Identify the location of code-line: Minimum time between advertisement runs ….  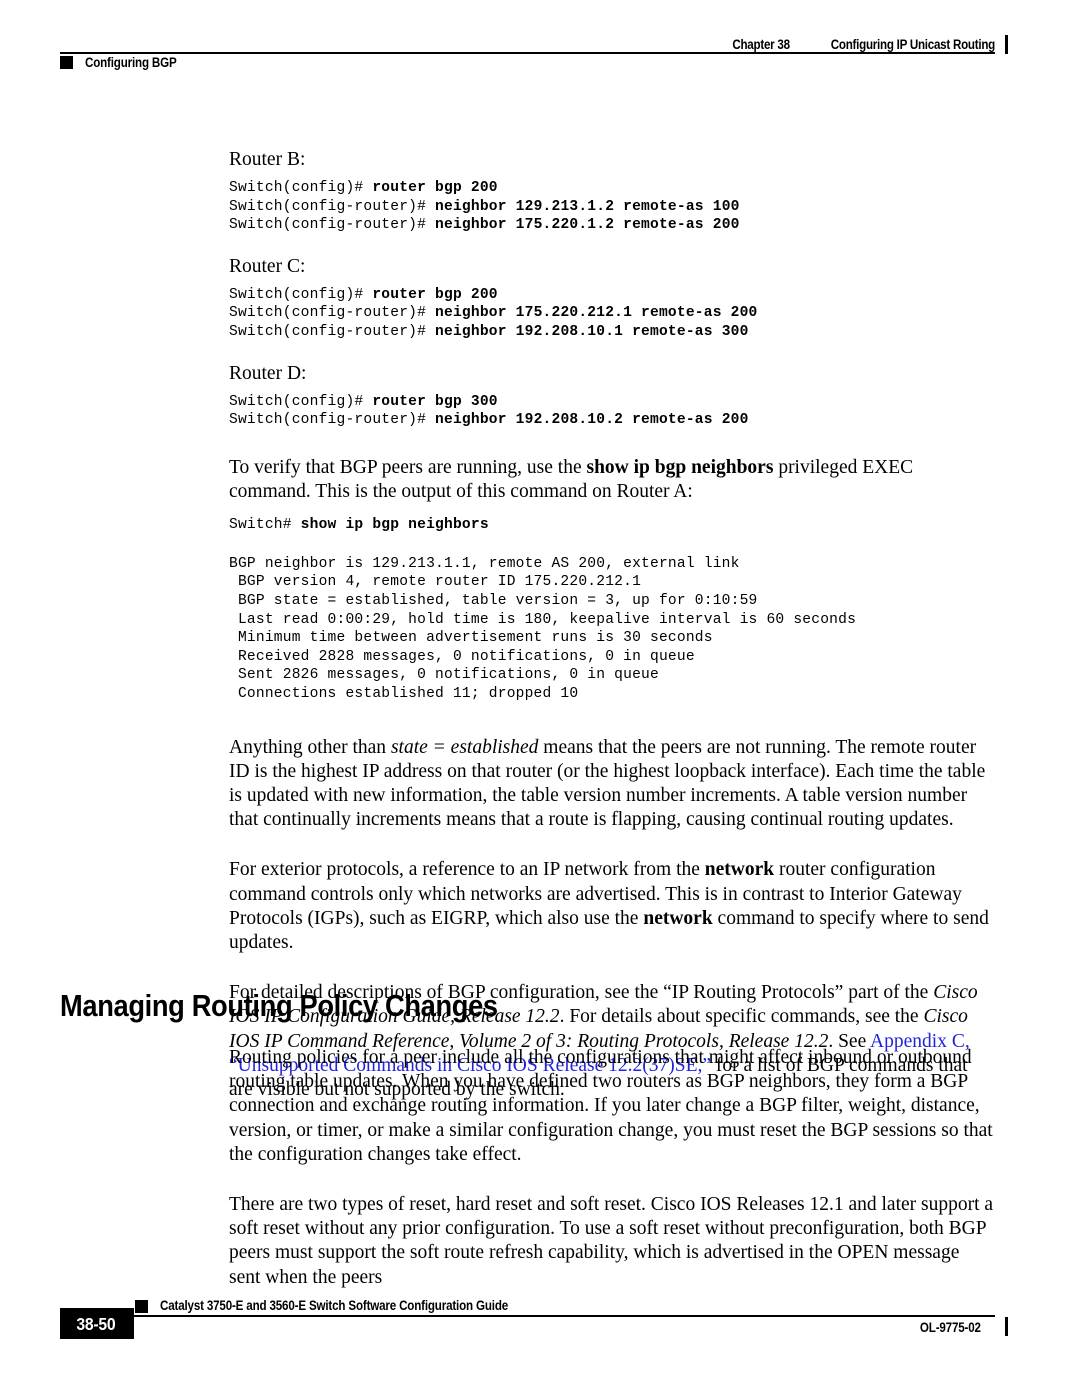
(471, 638).